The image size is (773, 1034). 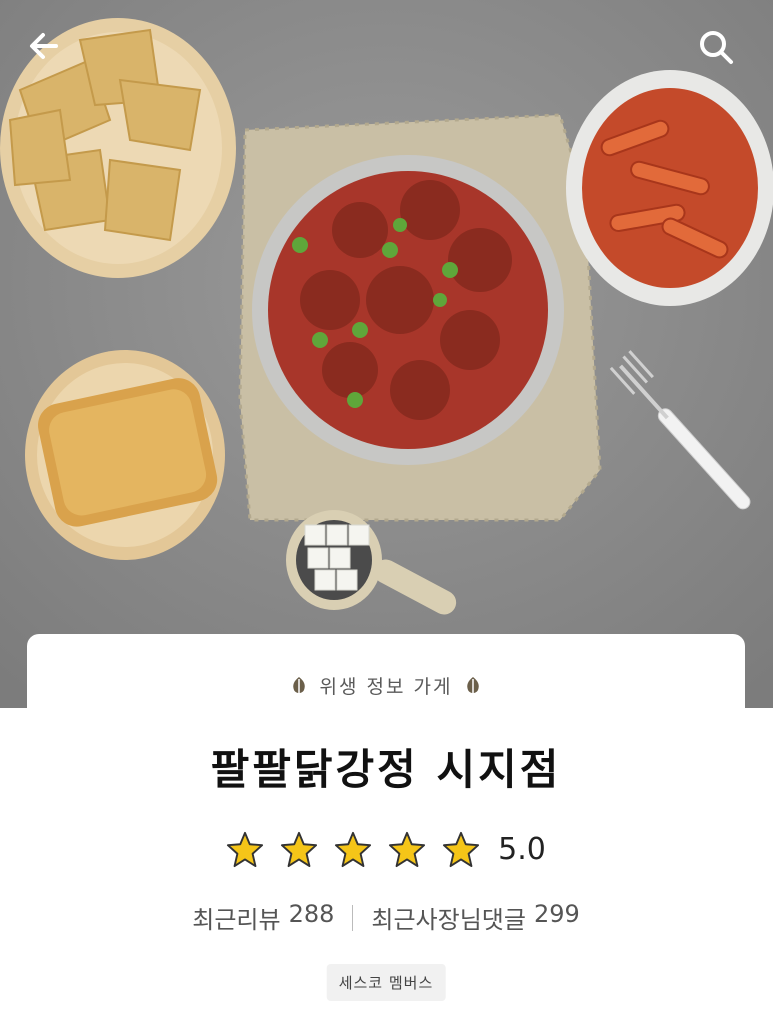 I want to click on recent-review-count: 288, so click(x=311, y=914).